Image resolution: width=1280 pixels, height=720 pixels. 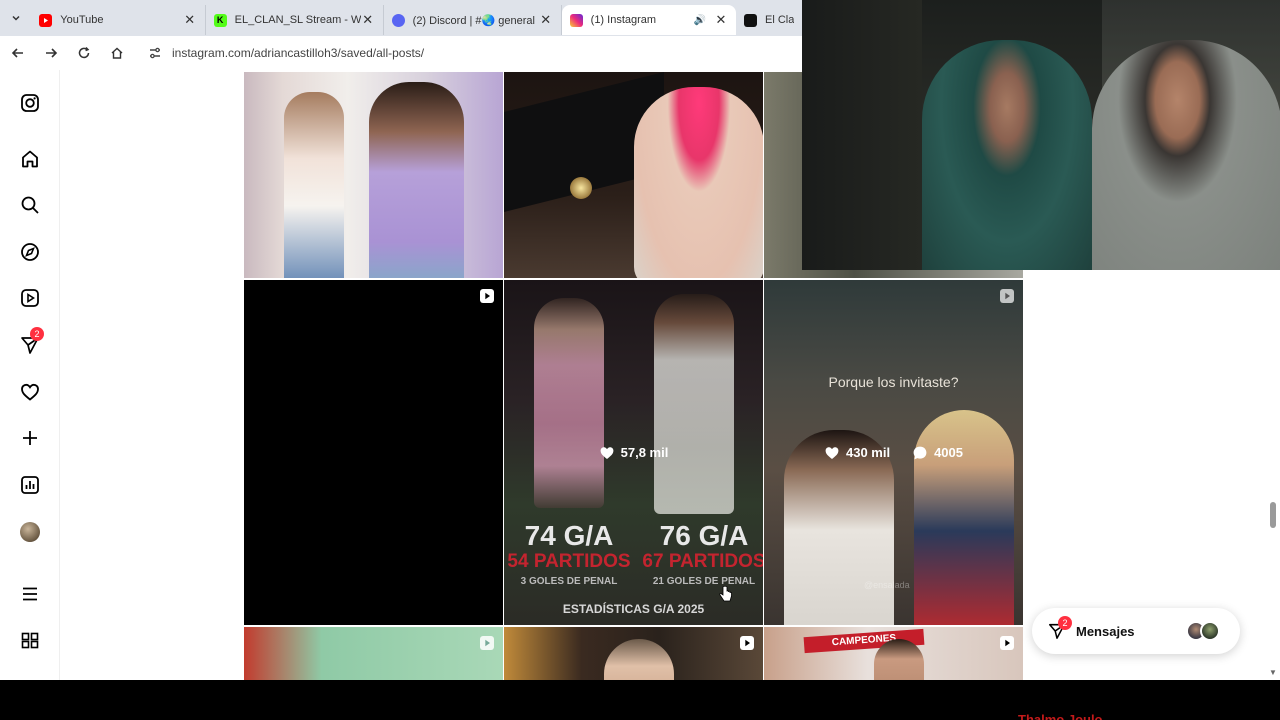 What do you see at coordinates (1136, 631) in the screenshot?
I see `messages-button: 2 Mensajes` at bounding box center [1136, 631].